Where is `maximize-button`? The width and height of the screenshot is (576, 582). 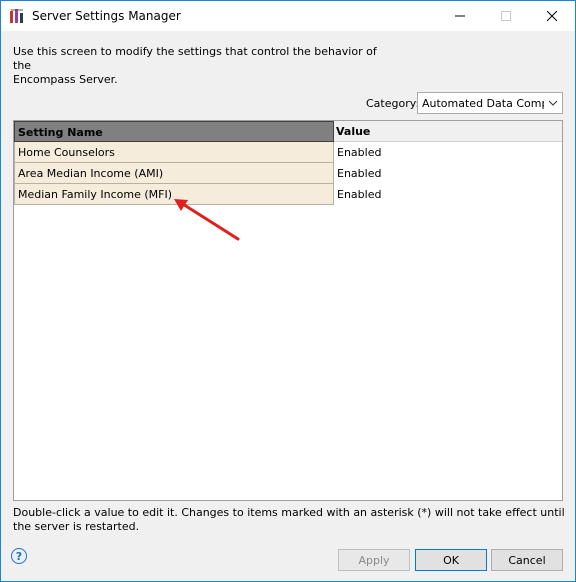
maximize-button is located at coordinates (506, 16).